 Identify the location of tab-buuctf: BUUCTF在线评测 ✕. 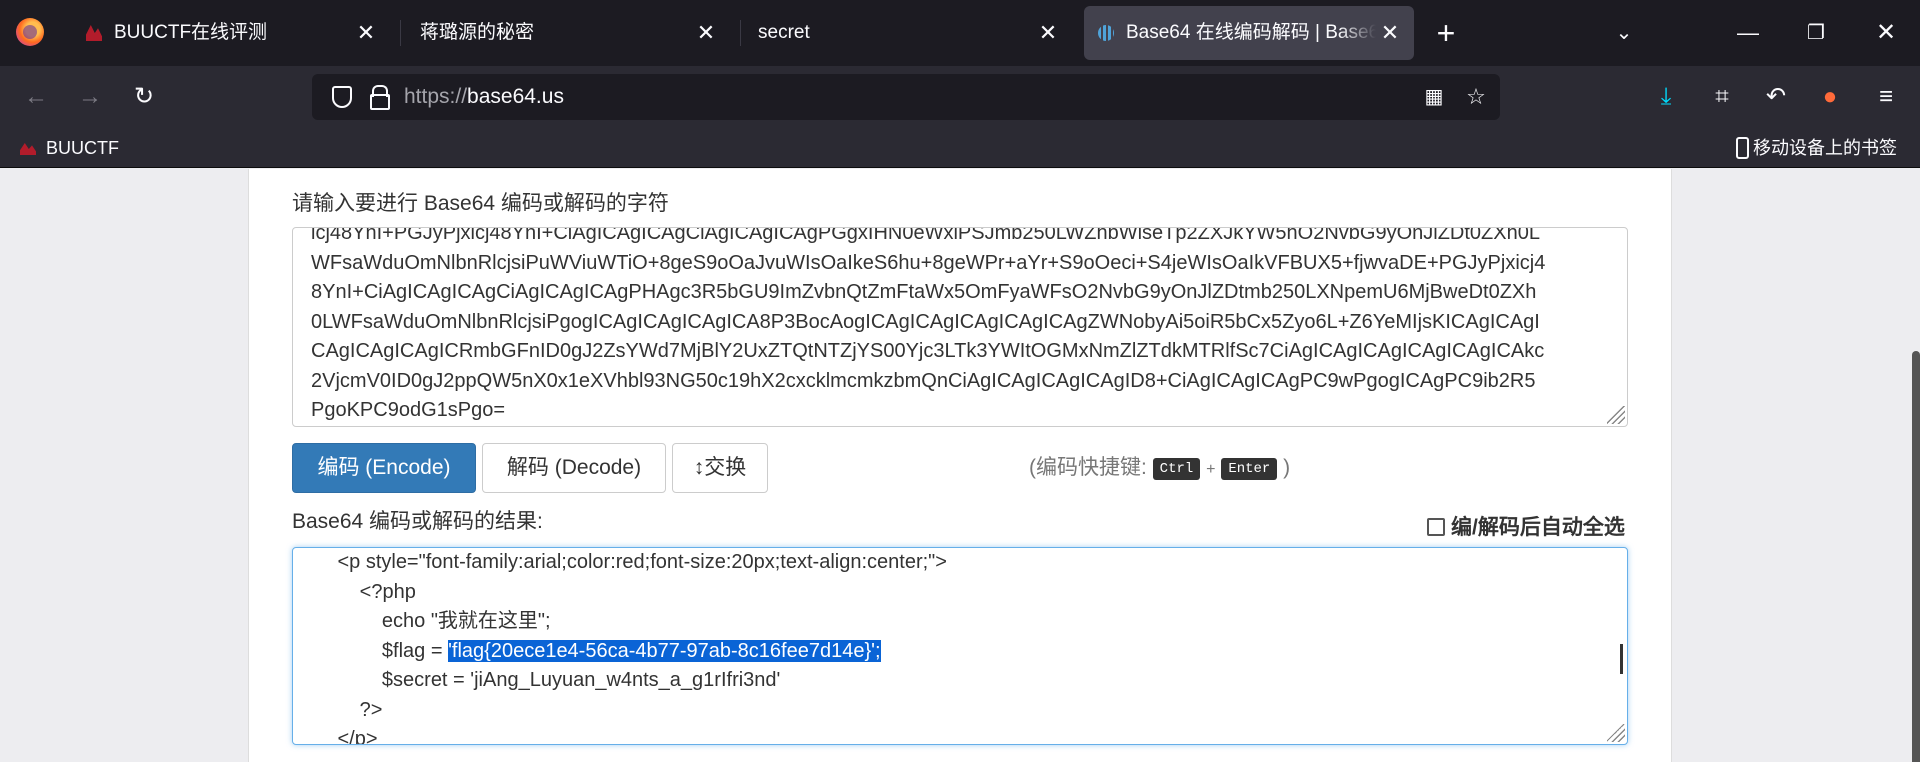
(231, 33).